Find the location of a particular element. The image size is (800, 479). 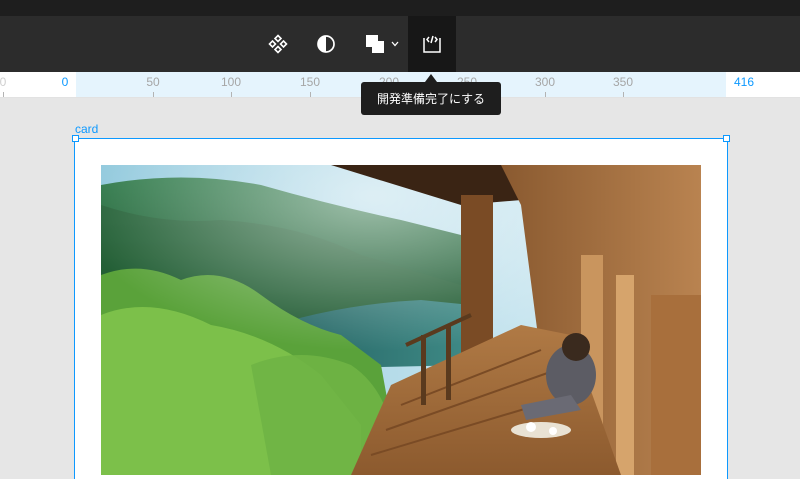

window-top-strip is located at coordinates (400, 8).